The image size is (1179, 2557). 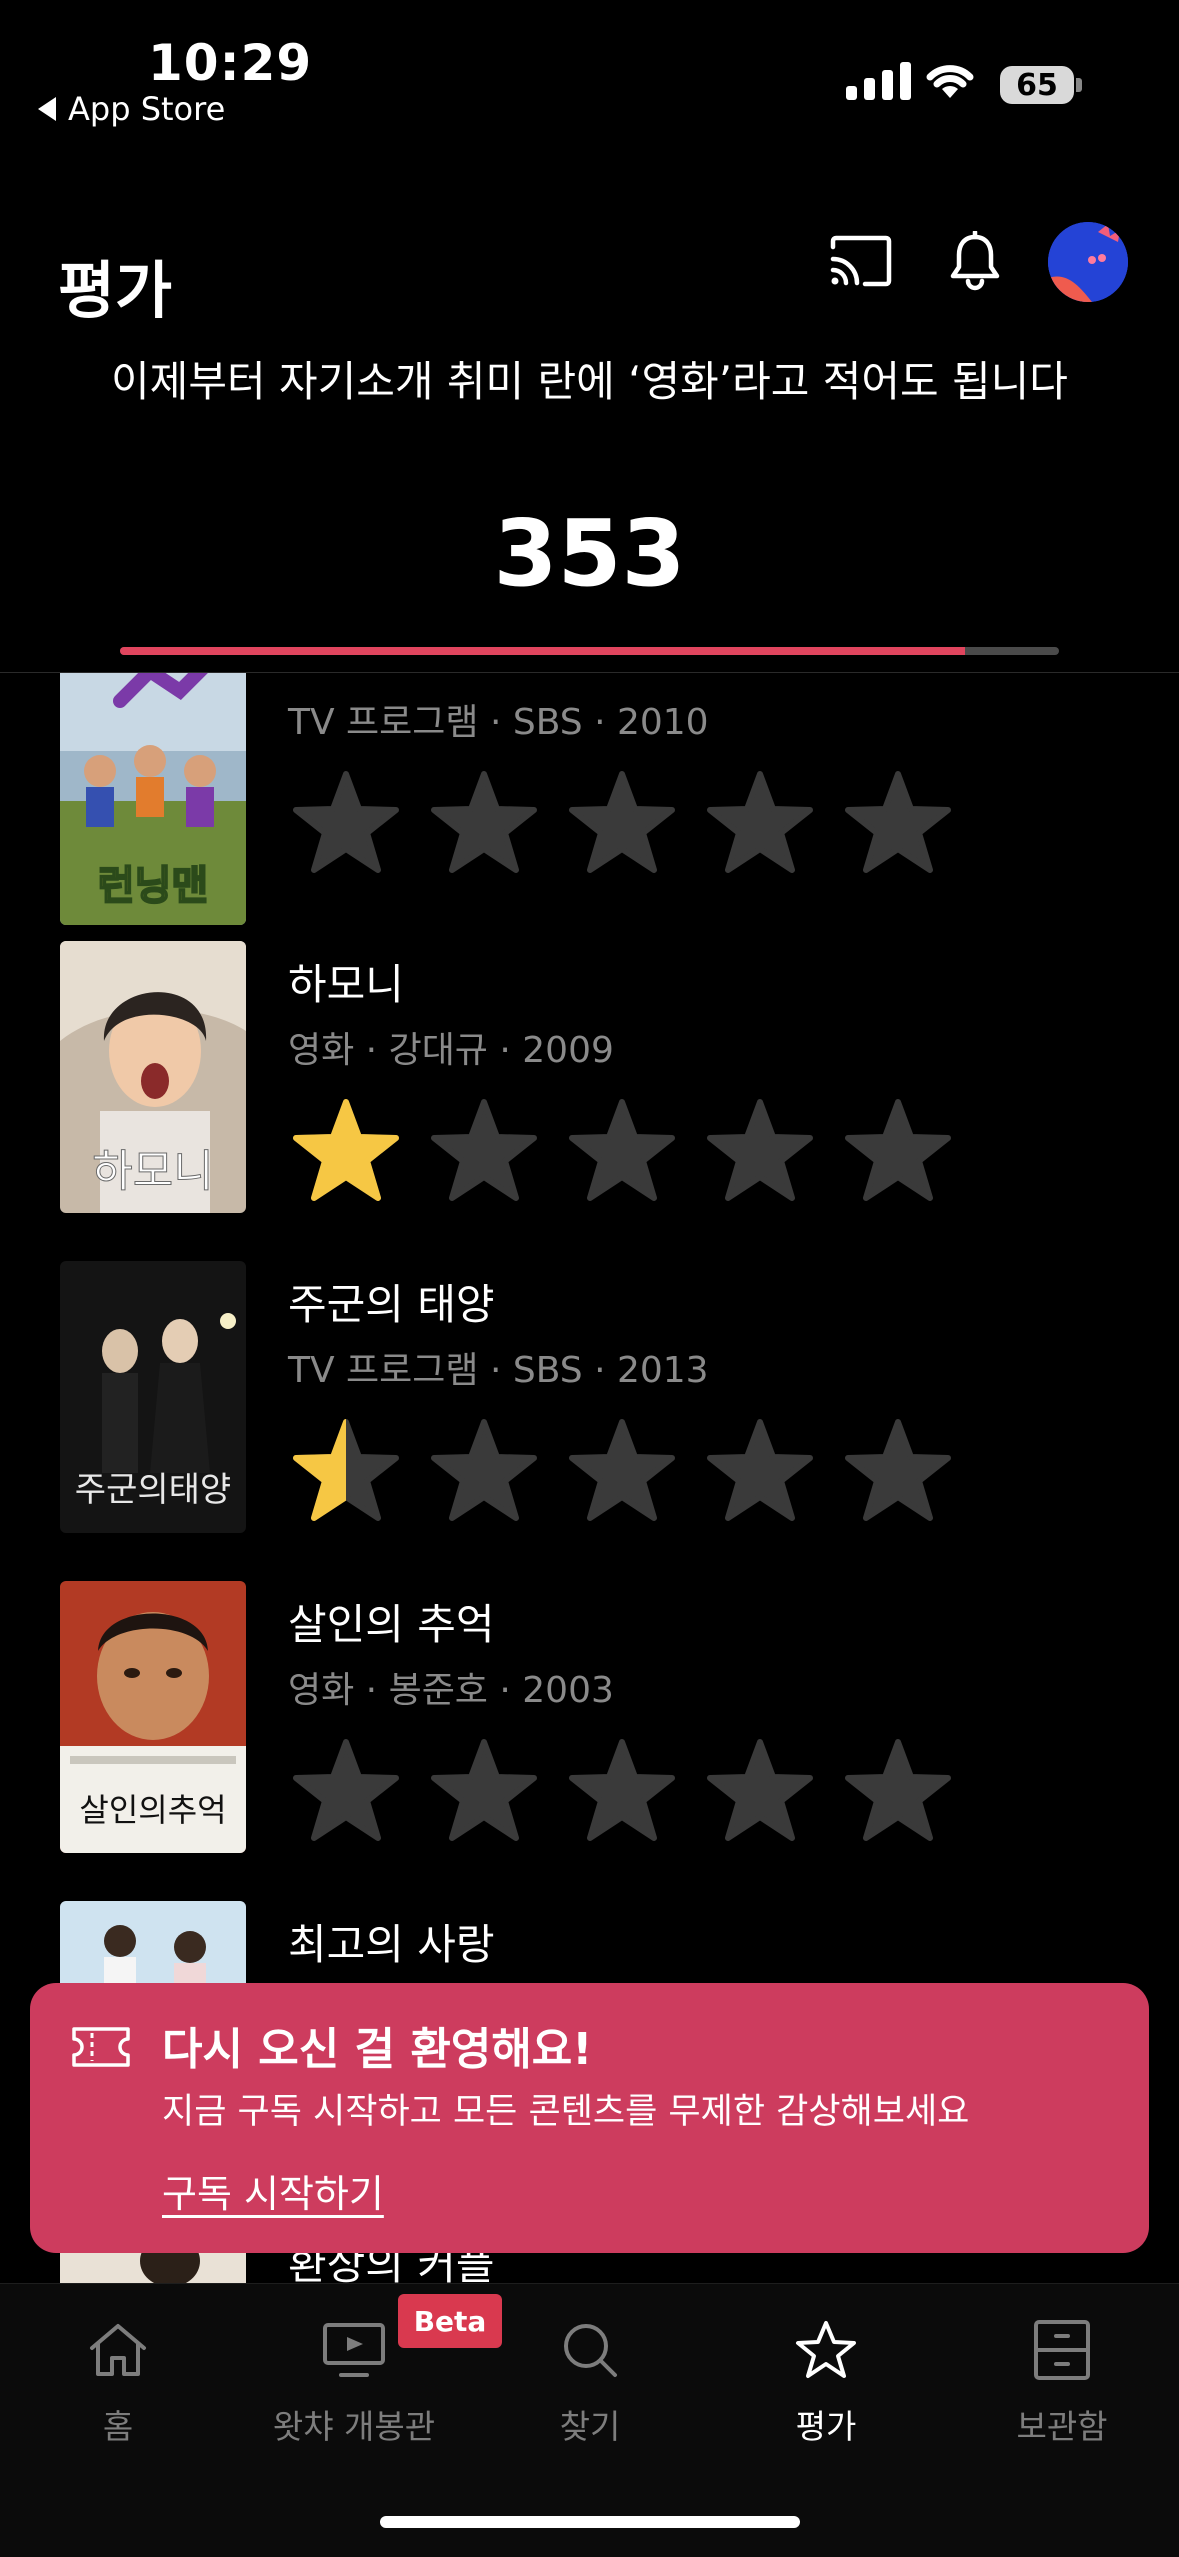 I want to click on item-meta: TV 프로그램 · SBS · 2013, so click(x=498, y=1370).